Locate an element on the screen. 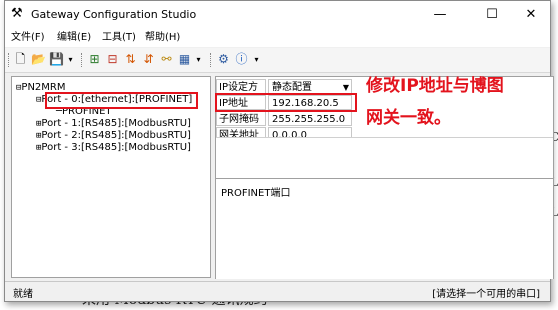 The image size is (558, 310). tree-item-label: Port - 1:[RS485]:[ModbusRTU] is located at coordinates (116, 123).